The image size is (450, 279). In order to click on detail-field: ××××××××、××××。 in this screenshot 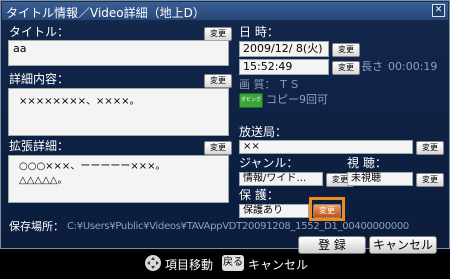, I will do `click(118, 112)`.